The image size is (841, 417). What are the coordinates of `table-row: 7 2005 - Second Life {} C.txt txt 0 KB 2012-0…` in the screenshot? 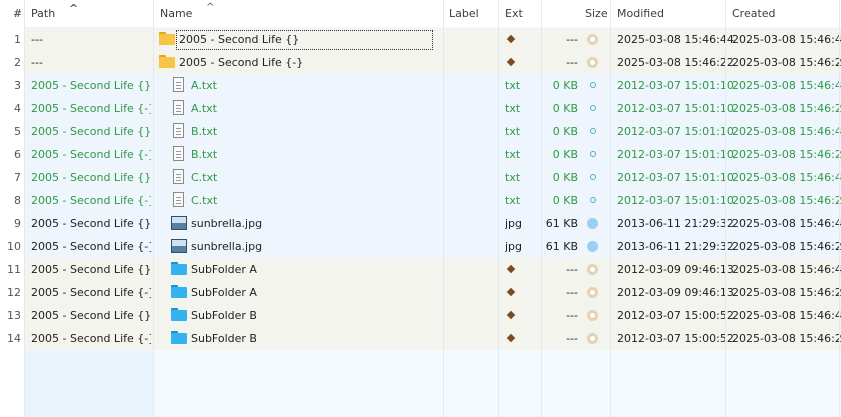 It's located at (420, 177).